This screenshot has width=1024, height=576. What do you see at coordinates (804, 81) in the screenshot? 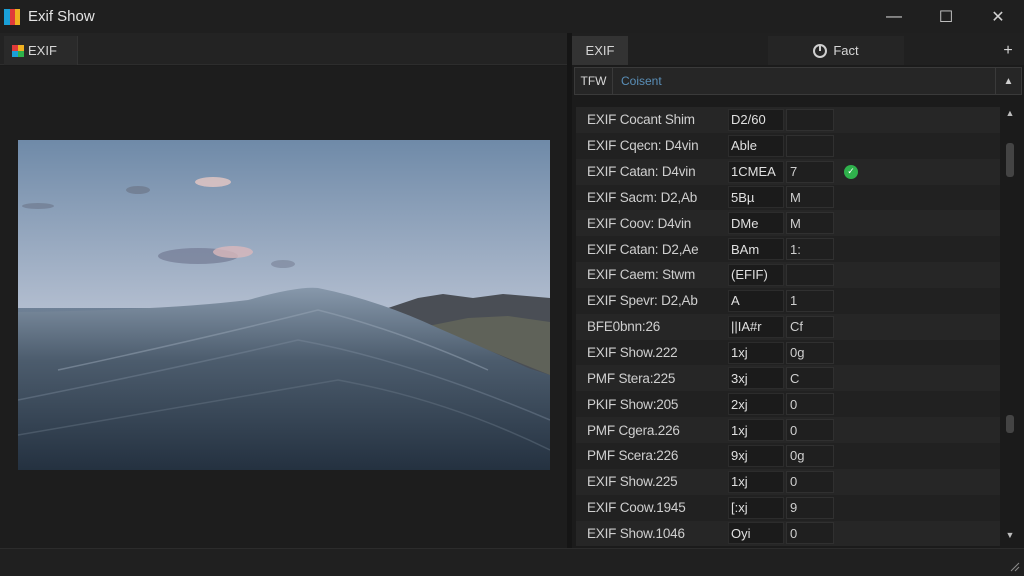
I see `filter-input` at bounding box center [804, 81].